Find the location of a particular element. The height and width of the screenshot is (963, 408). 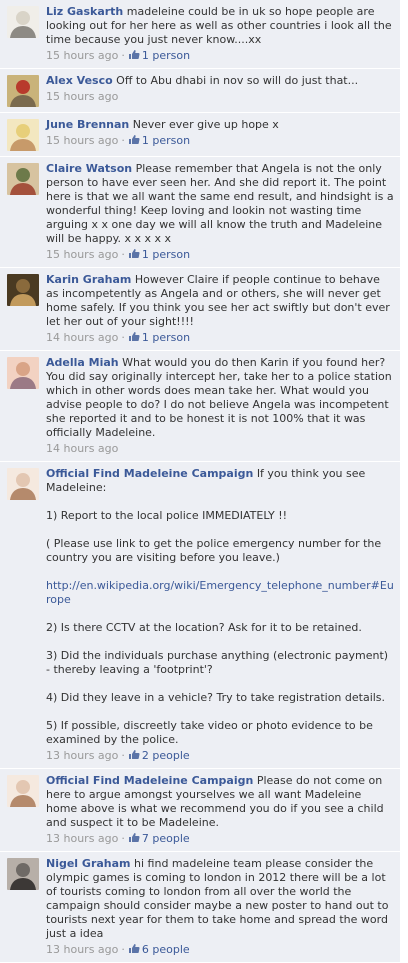

comment-meta: 13 hours ago · 2 people is located at coordinates (220, 756).